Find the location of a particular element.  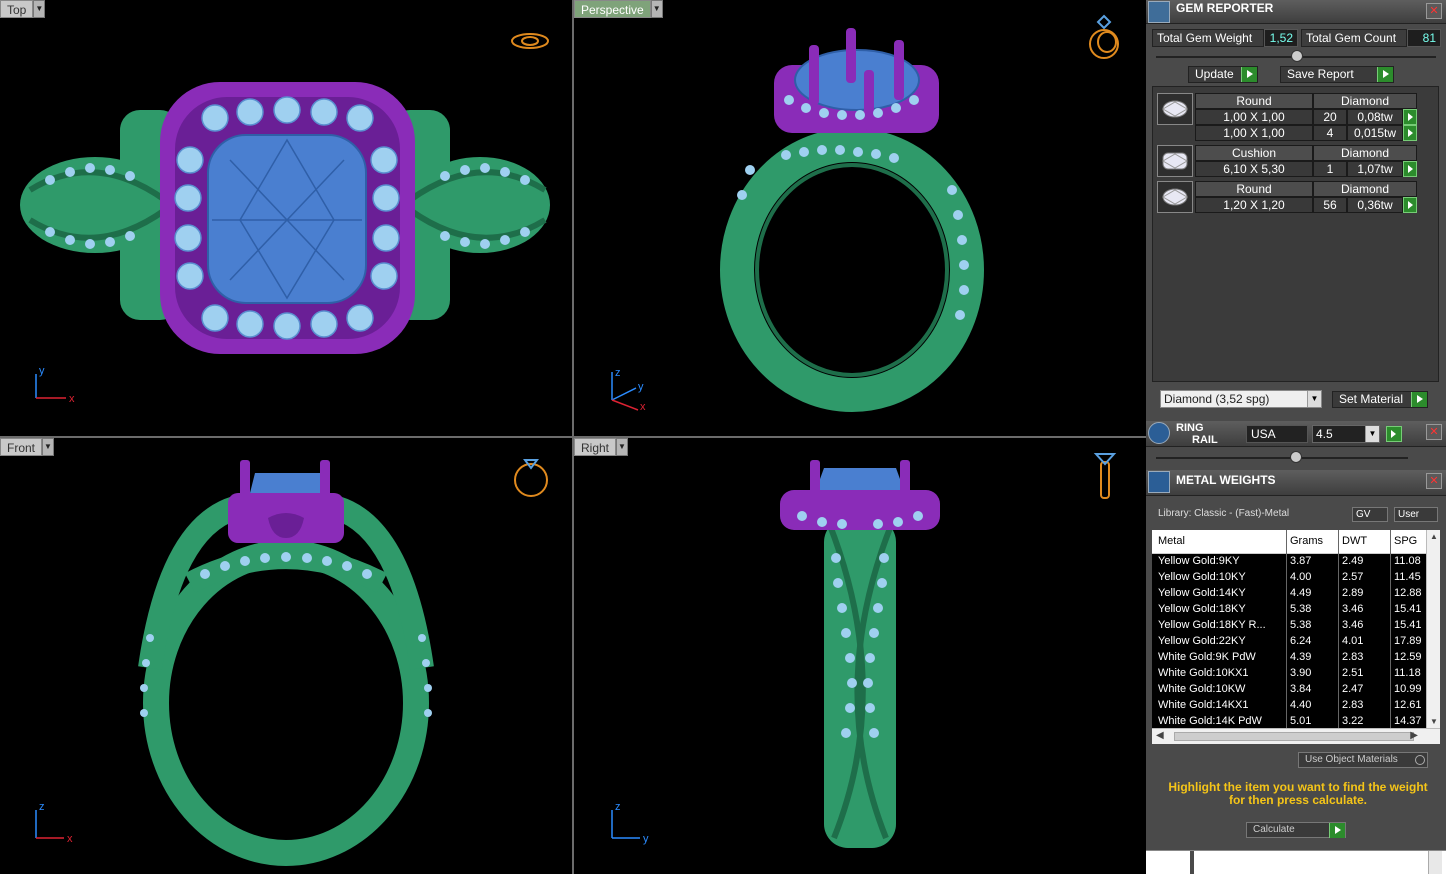

gem-size: 6,10 X 5,30 is located at coordinates (1254, 169).